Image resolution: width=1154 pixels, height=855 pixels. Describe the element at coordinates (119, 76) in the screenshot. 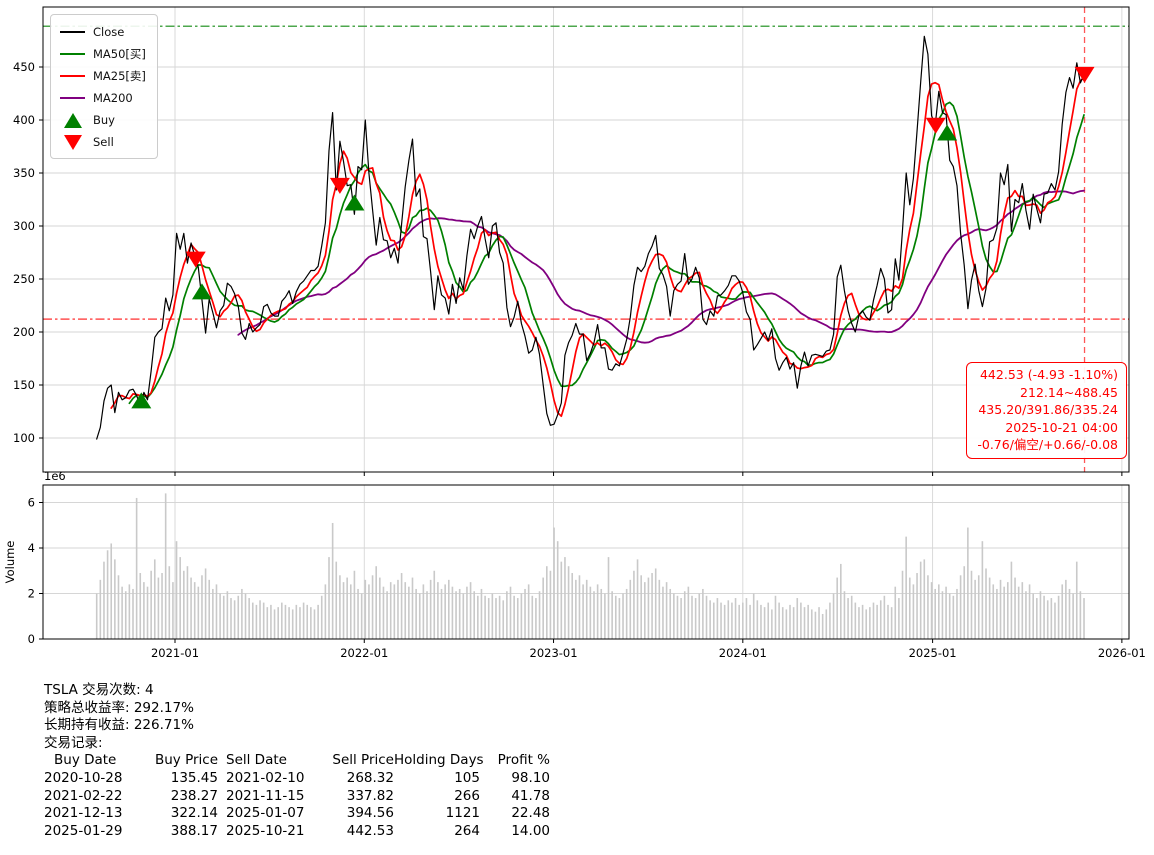

I see `legend-label: MA25[卖]` at that location.